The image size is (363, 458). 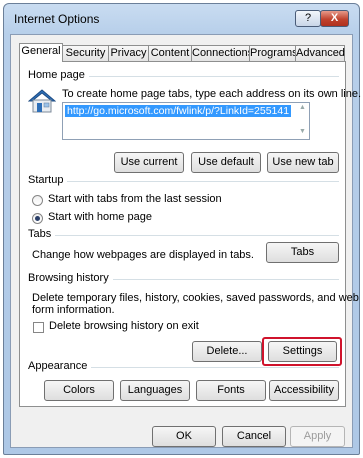 What do you see at coordinates (226, 162) in the screenshot?
I see `use-default-button: Use default` at bounding box center [226, 162].